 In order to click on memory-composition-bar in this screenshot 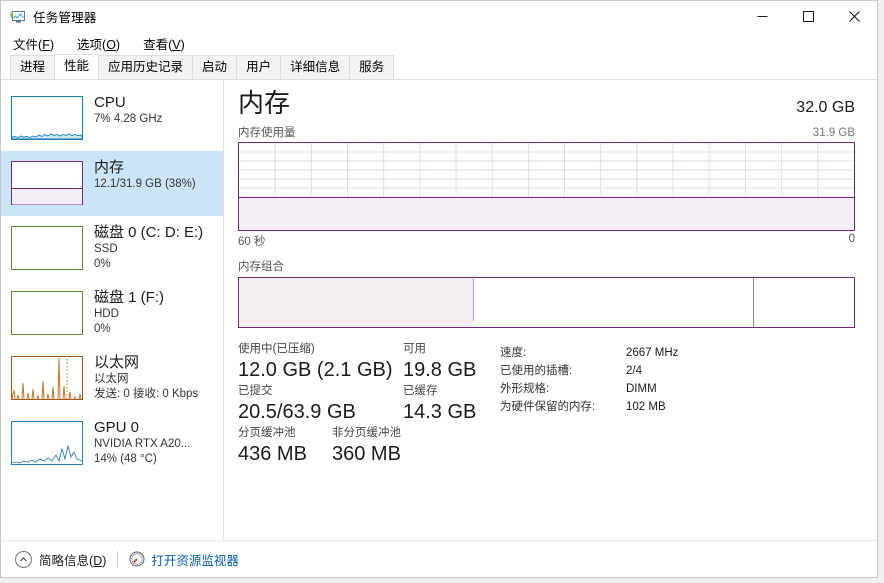, I will do `click(546, 302)`.